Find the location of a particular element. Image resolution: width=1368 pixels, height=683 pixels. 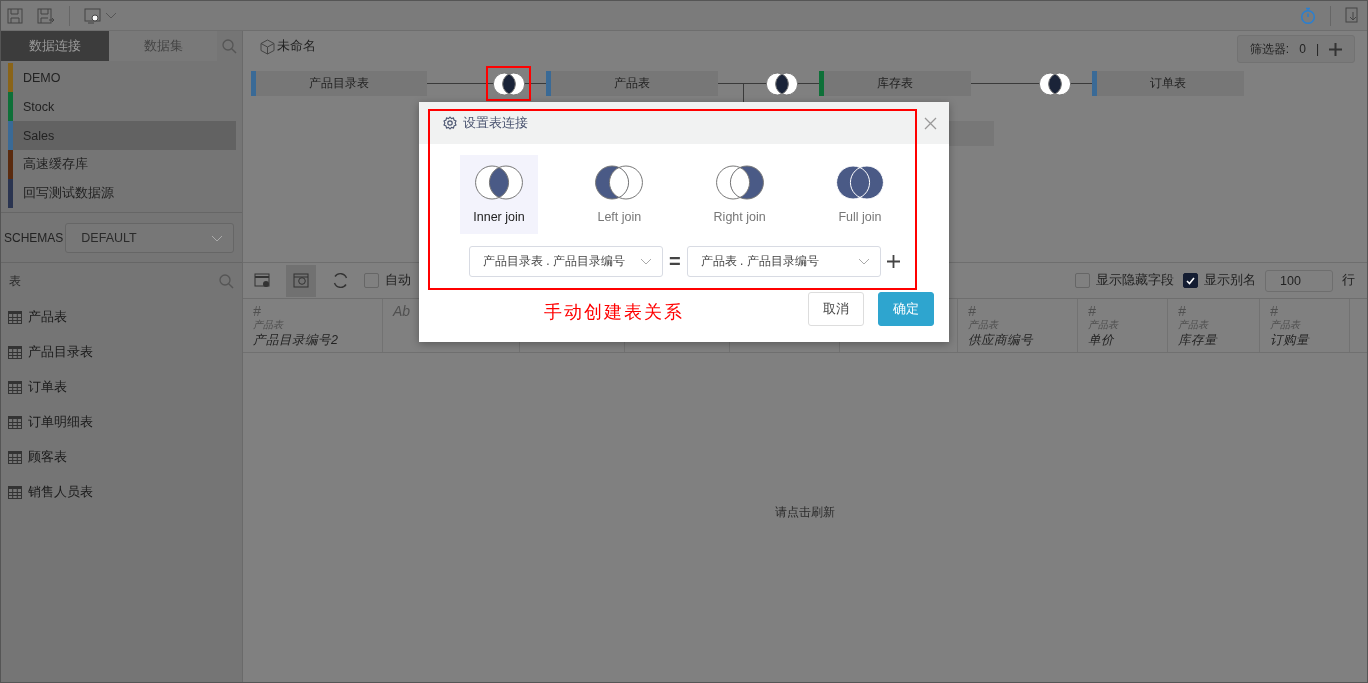

join-type-option: Full join is located at coordinates (860, 194).